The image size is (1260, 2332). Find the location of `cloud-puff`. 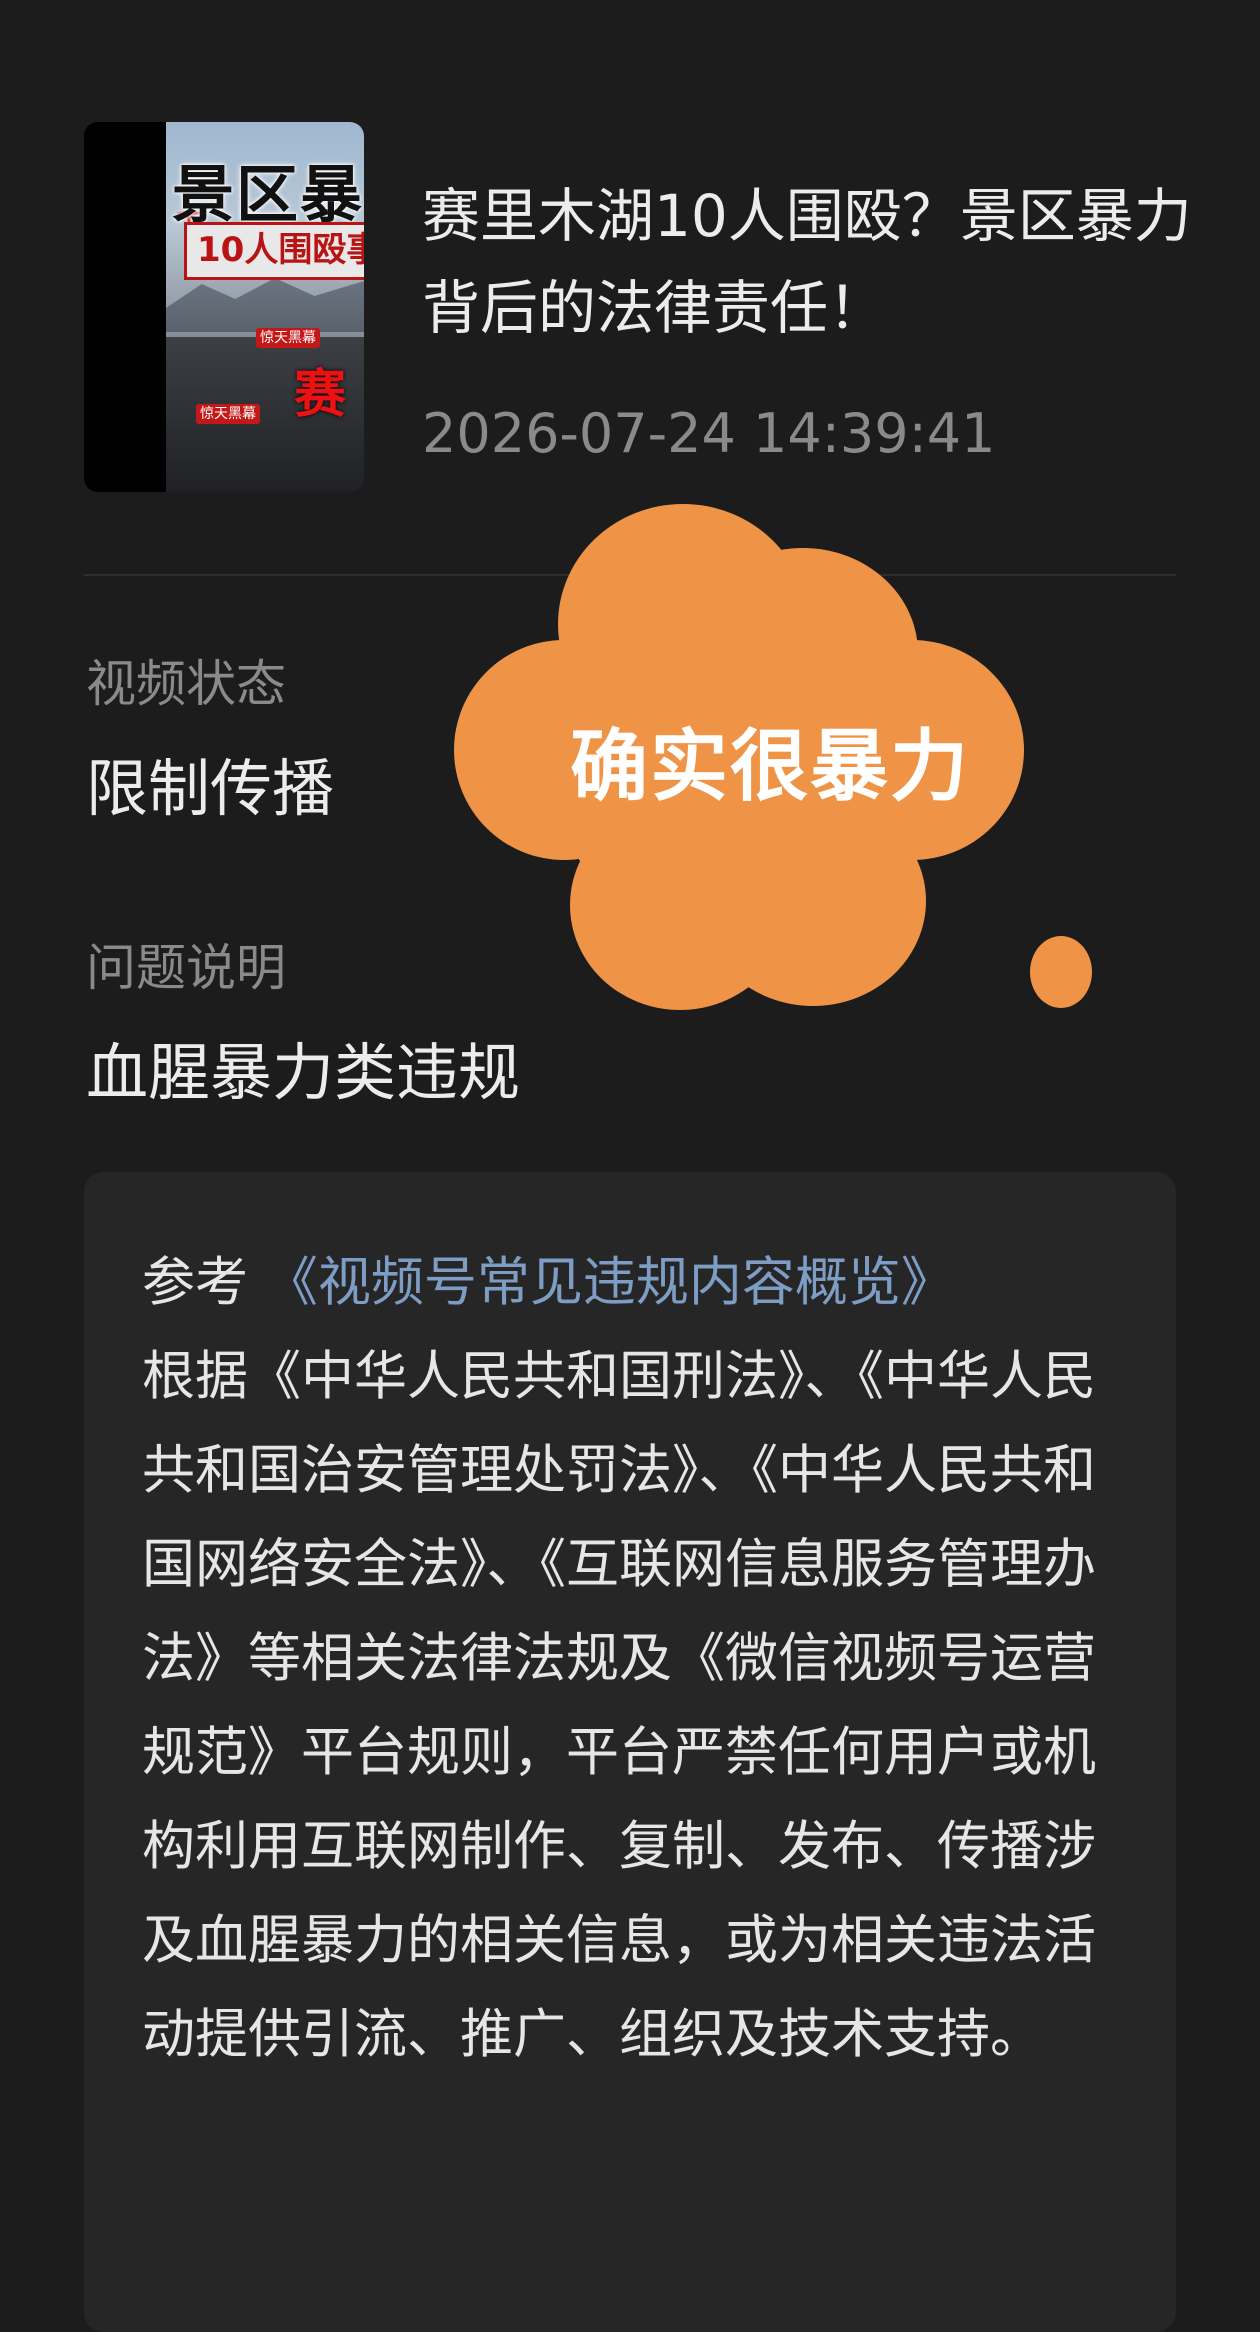

cloud-puff is located at coordinates (813, 901).